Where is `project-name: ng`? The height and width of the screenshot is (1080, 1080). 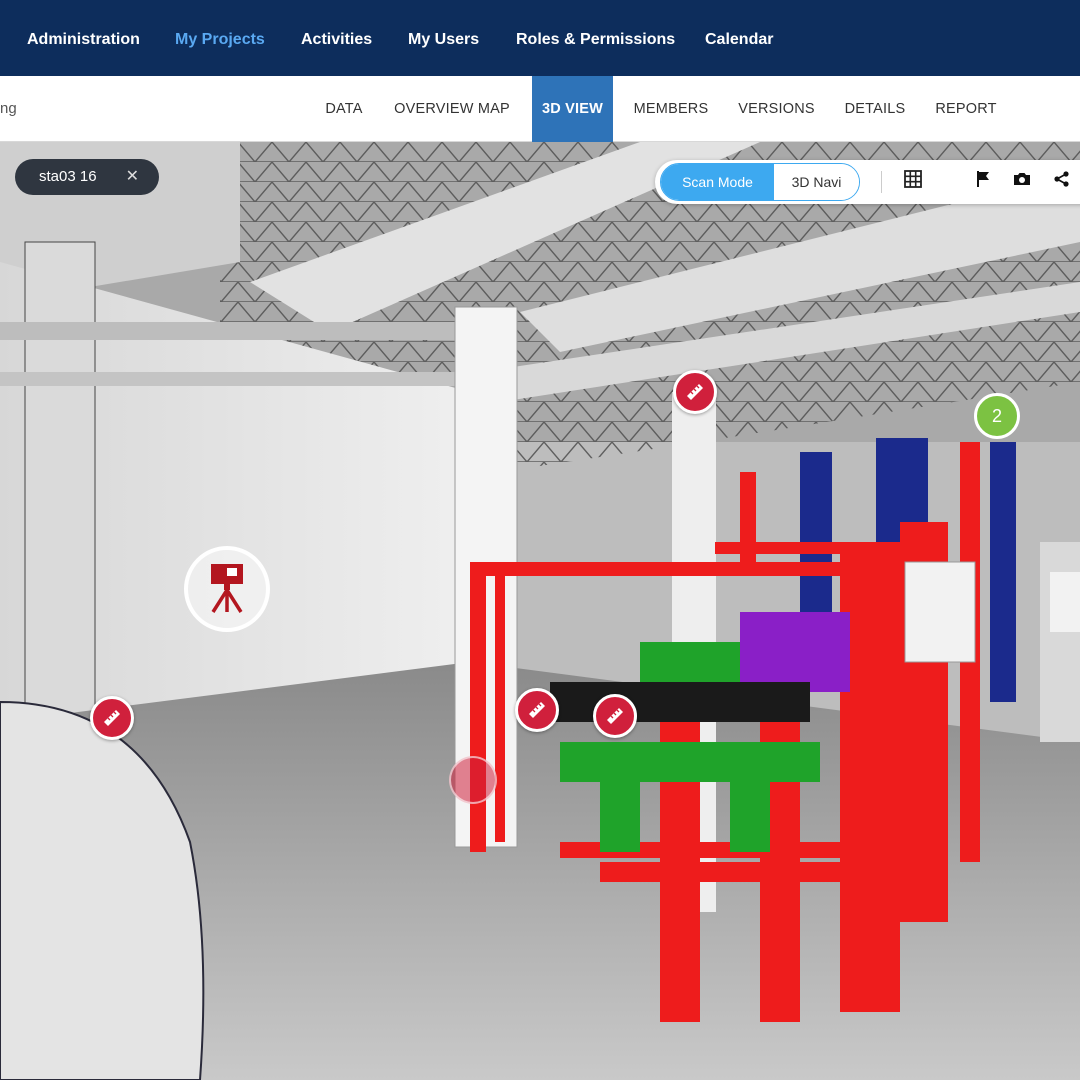
project-name: ng is located at coordinates (8, 108).